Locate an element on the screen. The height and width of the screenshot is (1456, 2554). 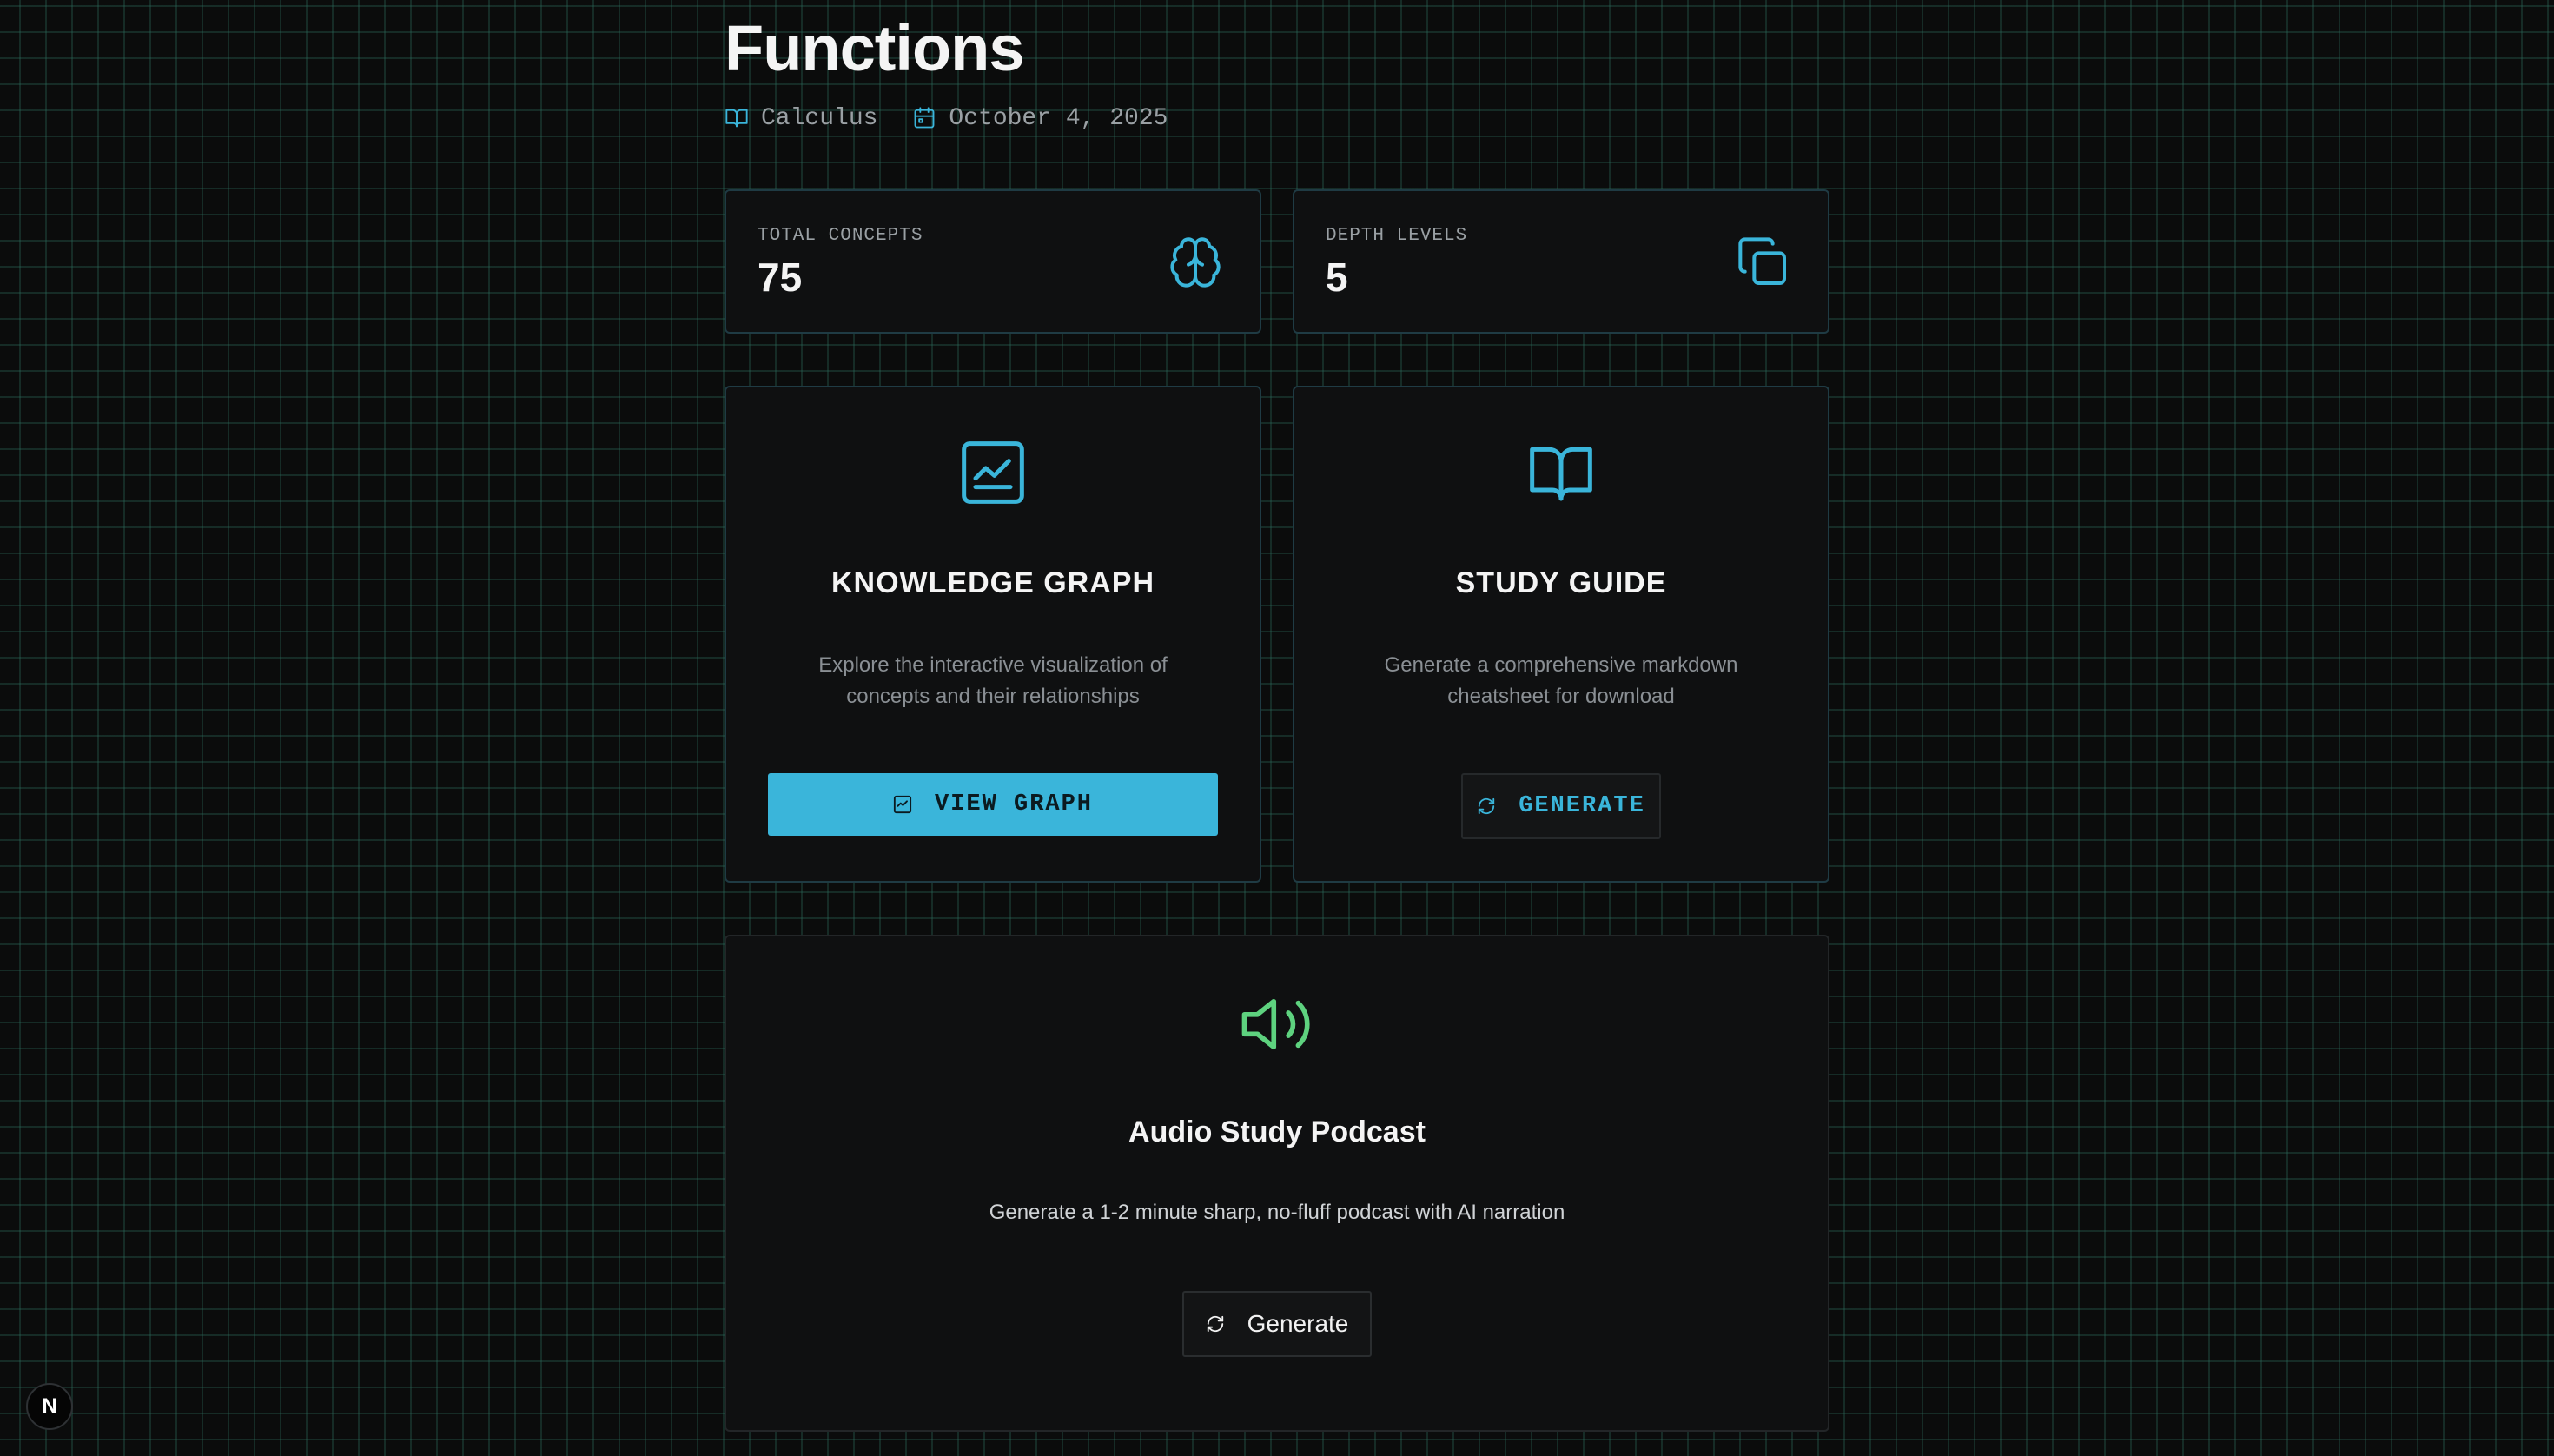
dev-badge-label: N is located at coordinates (49, 1406).